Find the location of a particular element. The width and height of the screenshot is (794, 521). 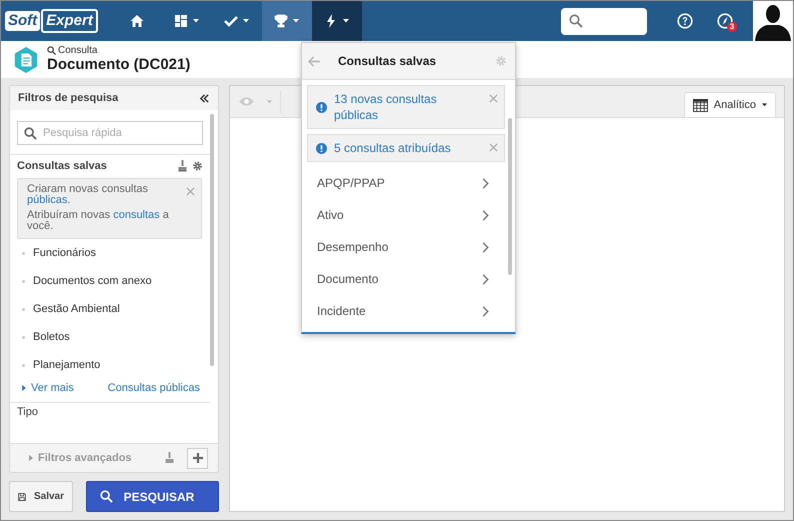

help-icon is located at coordinates (685, 21).